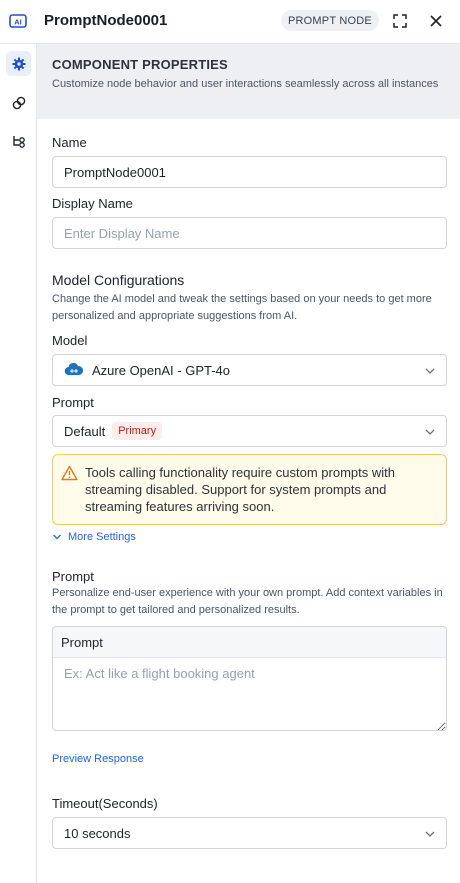 Image resolution: width=460 pixels, height=883 pixels. I want to click on azure-openai-icon, so click(74, 369).